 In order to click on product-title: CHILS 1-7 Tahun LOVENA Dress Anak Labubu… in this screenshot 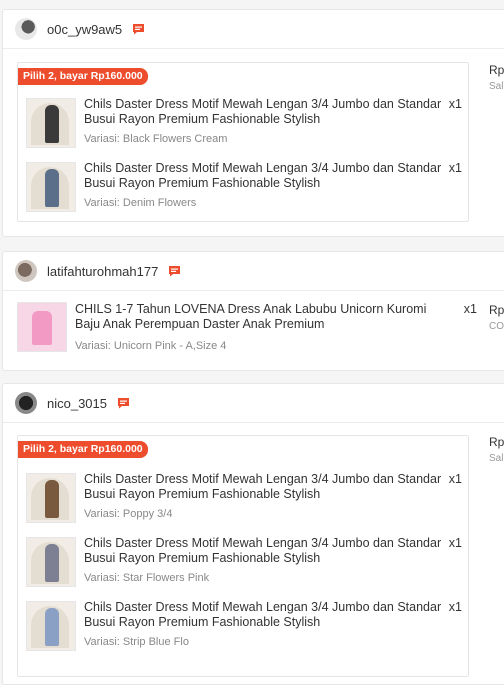, I will do `click(264, 317)`.